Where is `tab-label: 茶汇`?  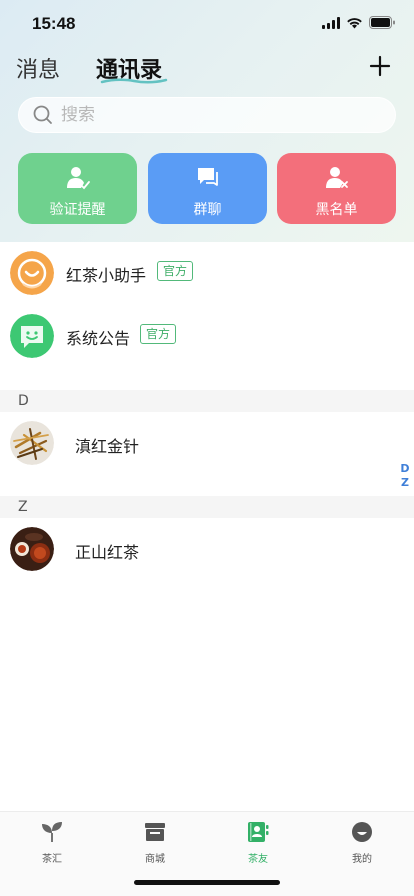 tab-label: 茶汇 is located at coordinates (52, 859).